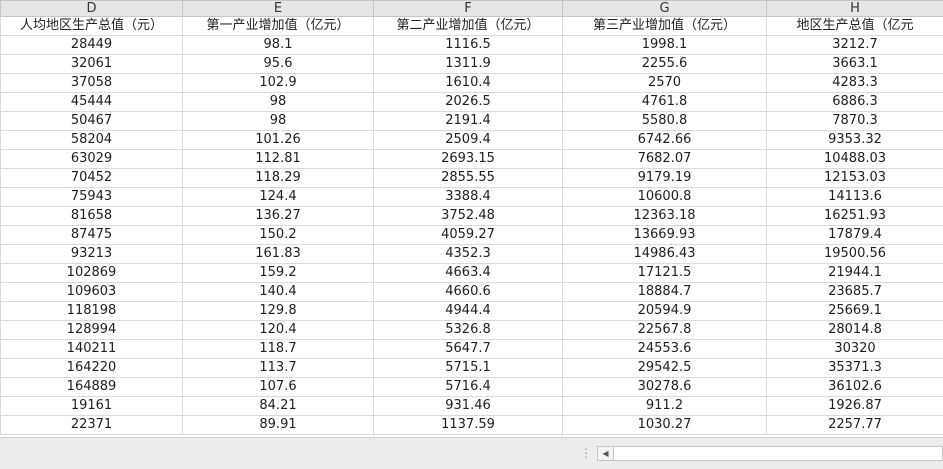  Describe the element at coordinates (278, 254) in the screenshot. I see `table-cell: 161.83` at that location.